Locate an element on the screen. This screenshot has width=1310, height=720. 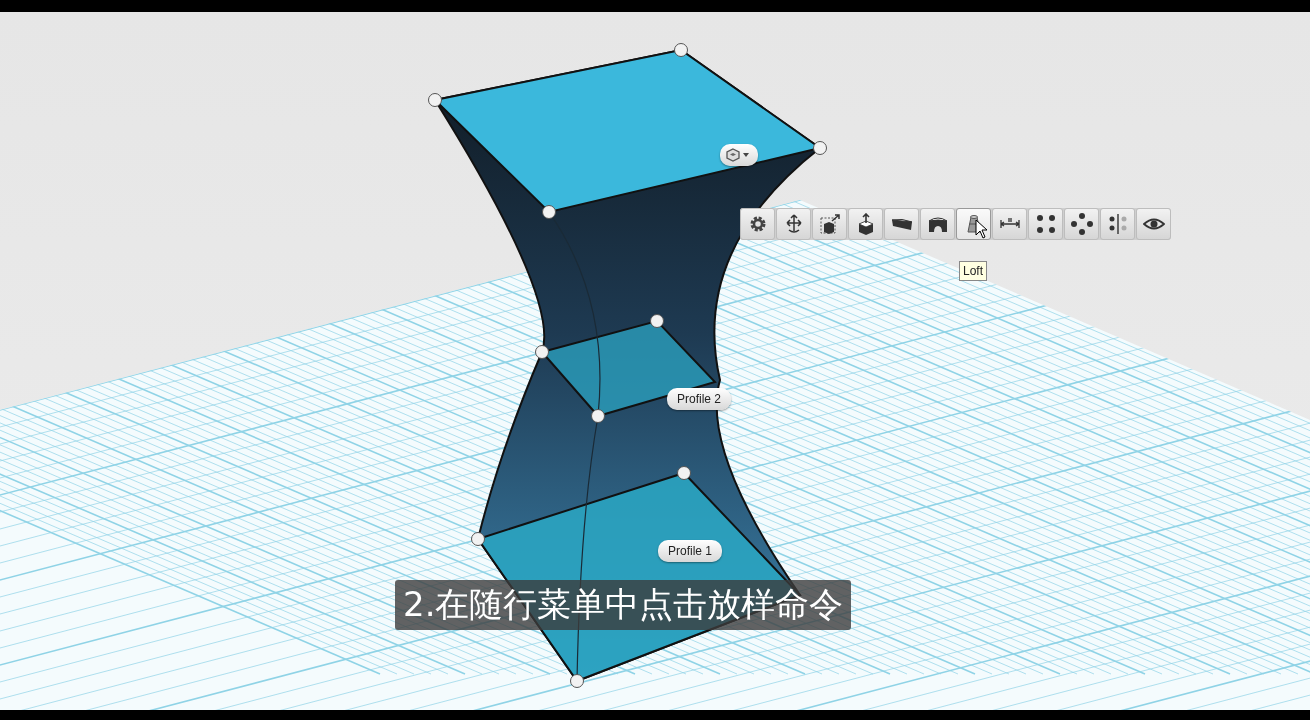
profile-label-tooltip: Profile 2 is located at coordinates (699, 399).